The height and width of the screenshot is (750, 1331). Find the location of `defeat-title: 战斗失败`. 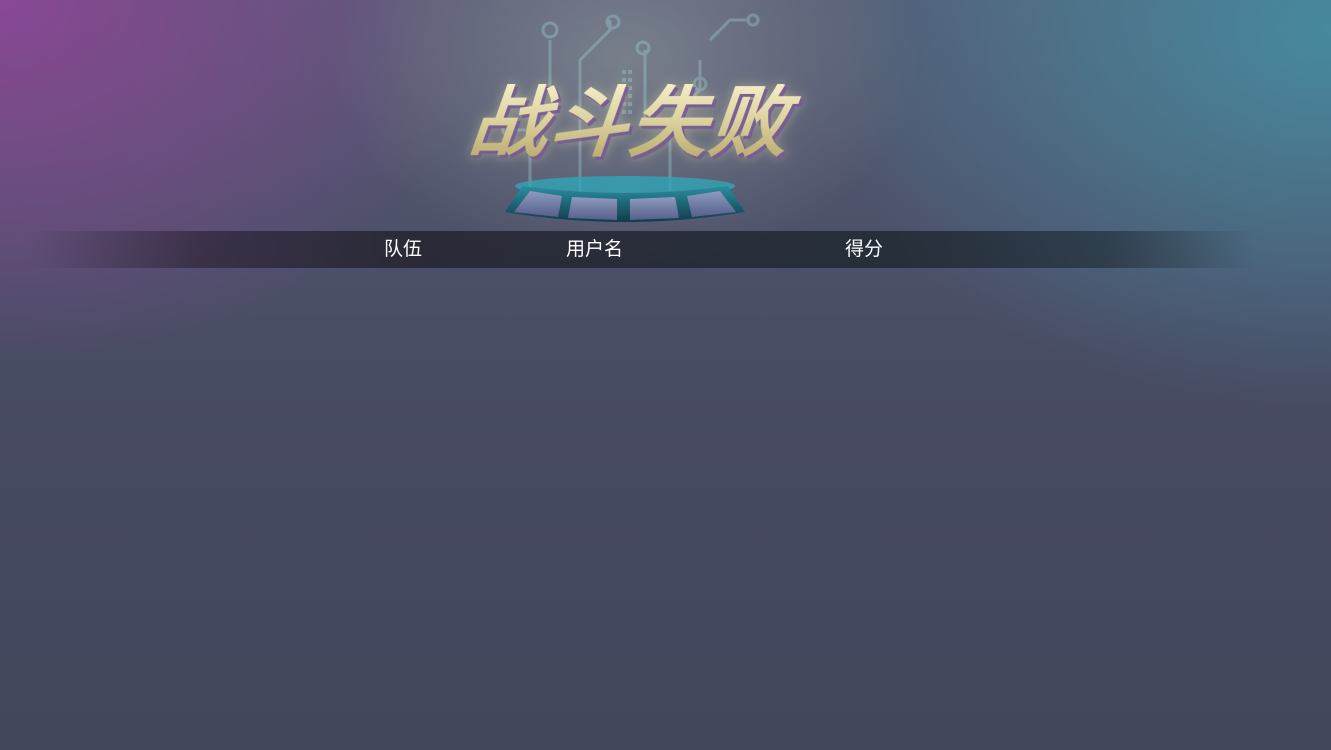

defeat-title: 战斗失败 is located at coordinates (630, 123).